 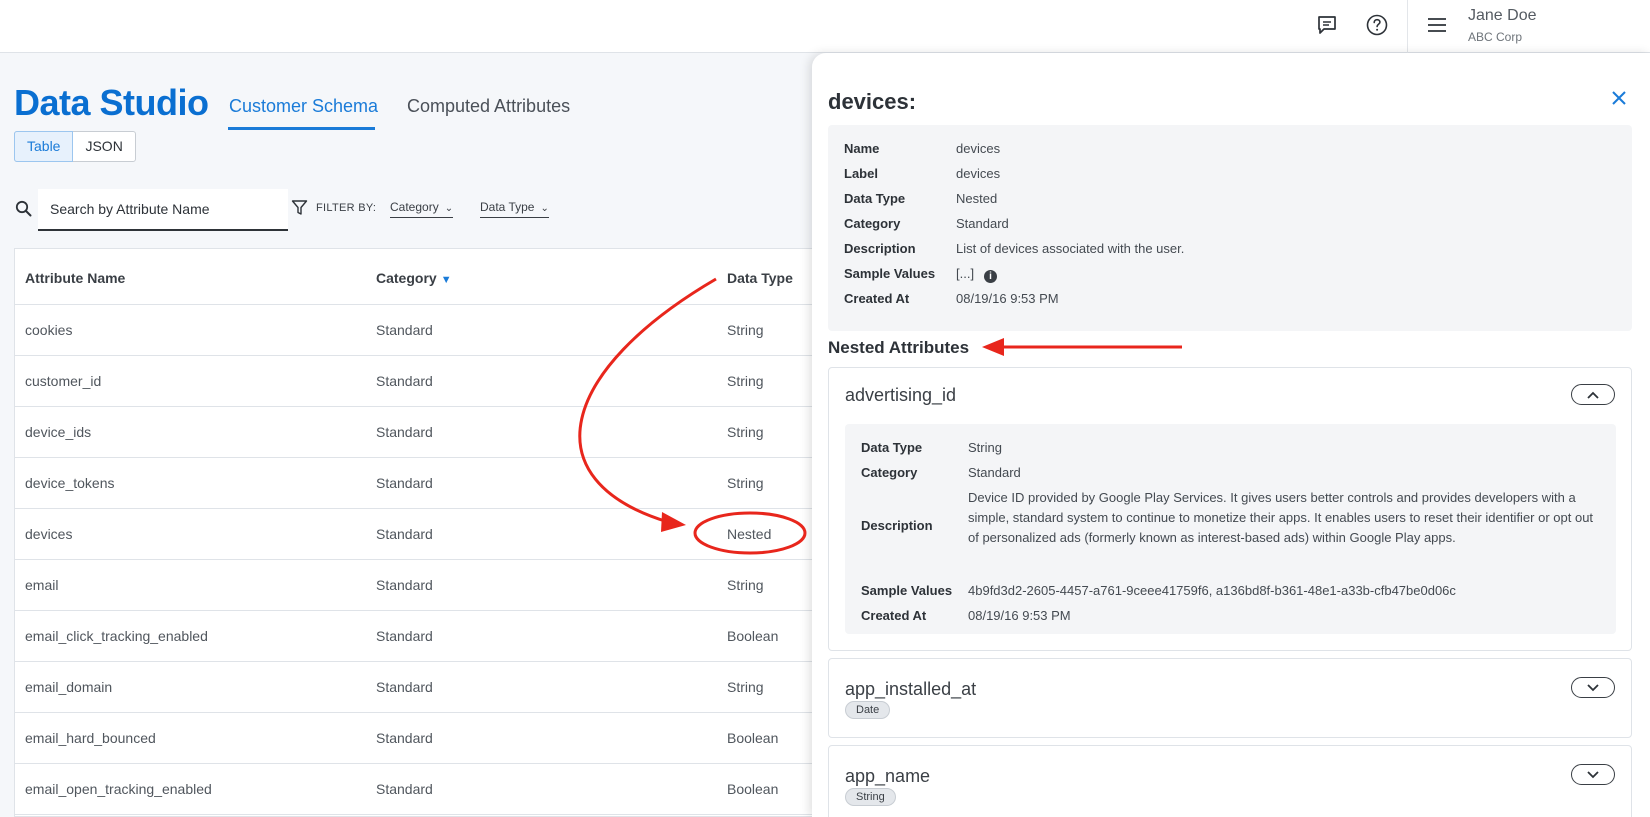 I want to click on table-row: devices Standard Nested, so click(x=414, y=534).